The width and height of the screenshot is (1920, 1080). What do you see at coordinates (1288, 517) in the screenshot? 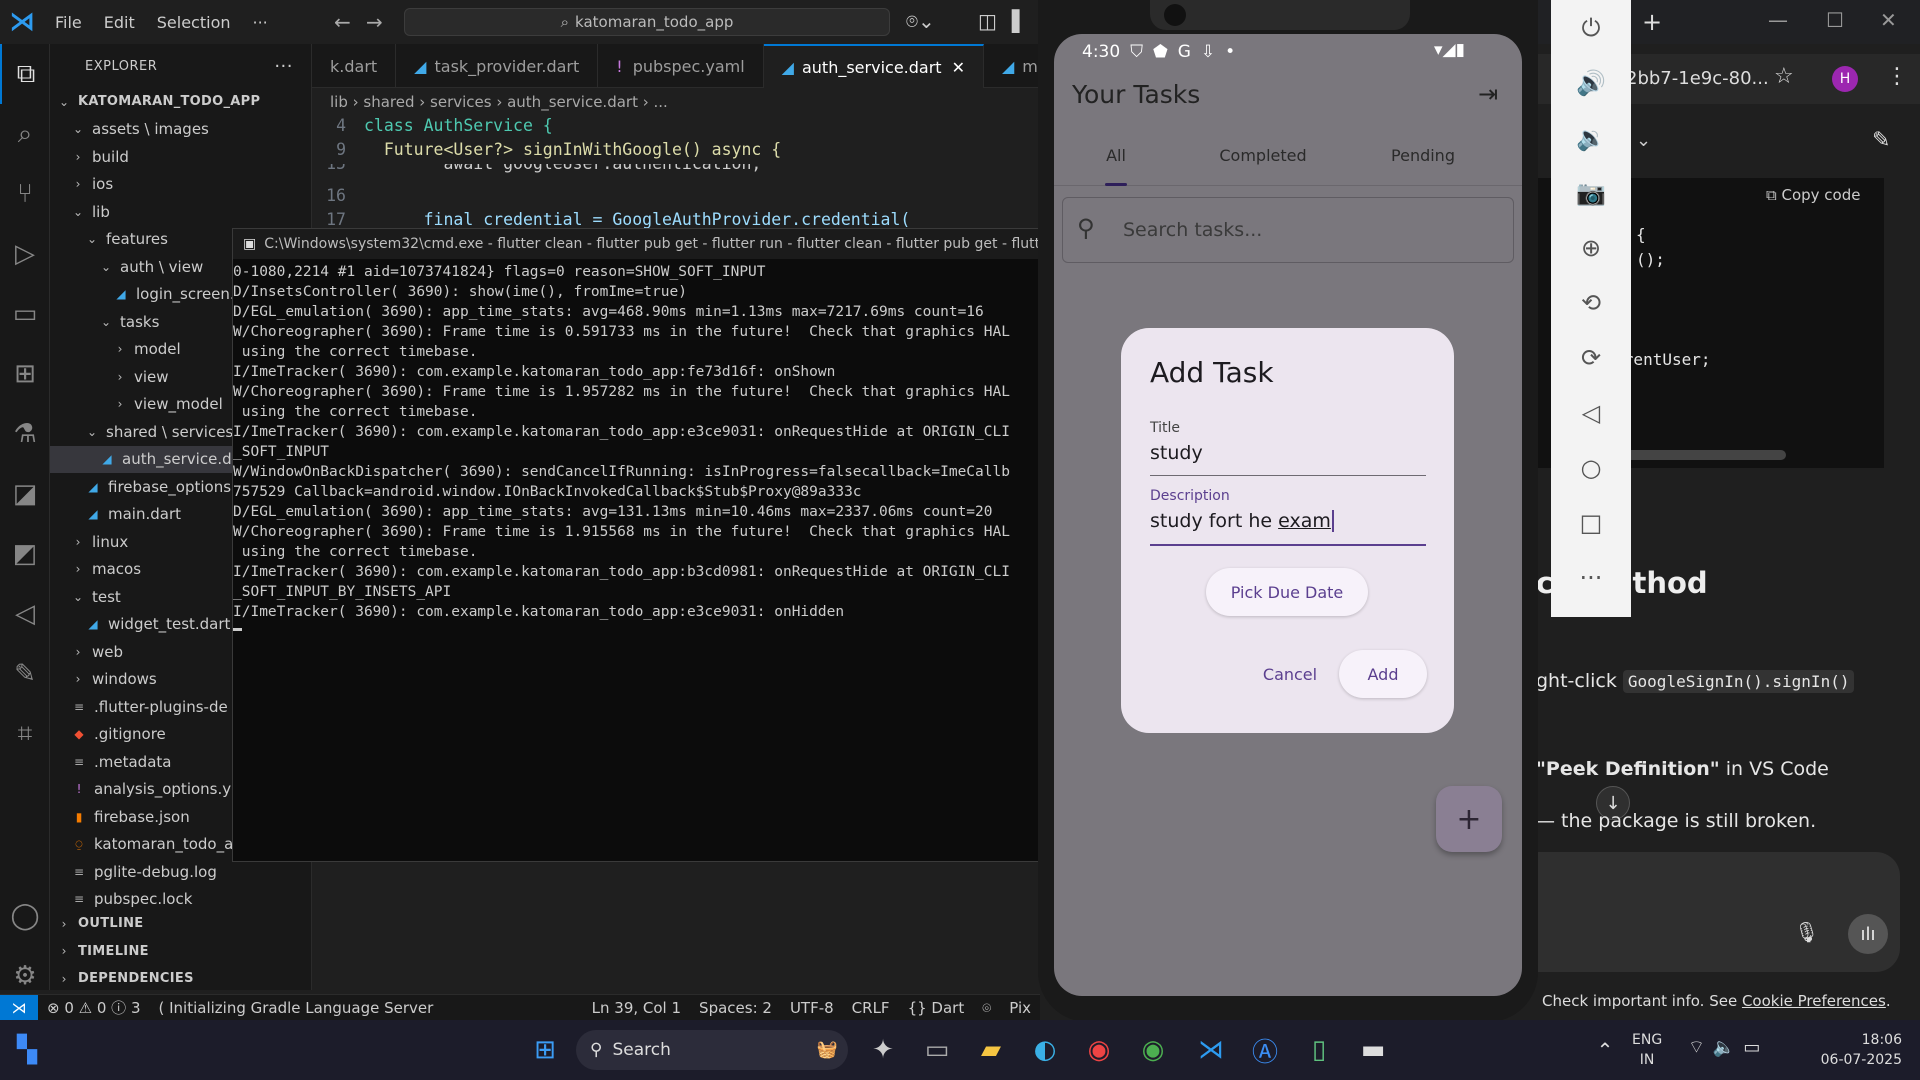
I see `description-field: Description study fort he exam` at bounding box center [1288, 517].